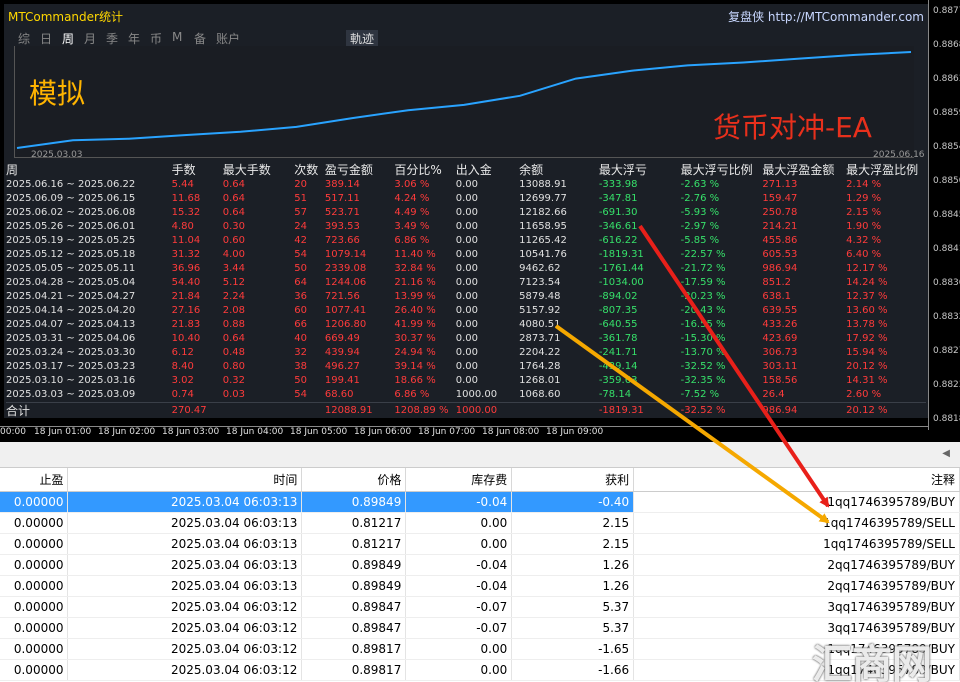 This screenshot has width=960, height=682. Describe the element at coordinates (703, 296) in the screenshot. I see `stats-cell: -20.23 %` at that location.